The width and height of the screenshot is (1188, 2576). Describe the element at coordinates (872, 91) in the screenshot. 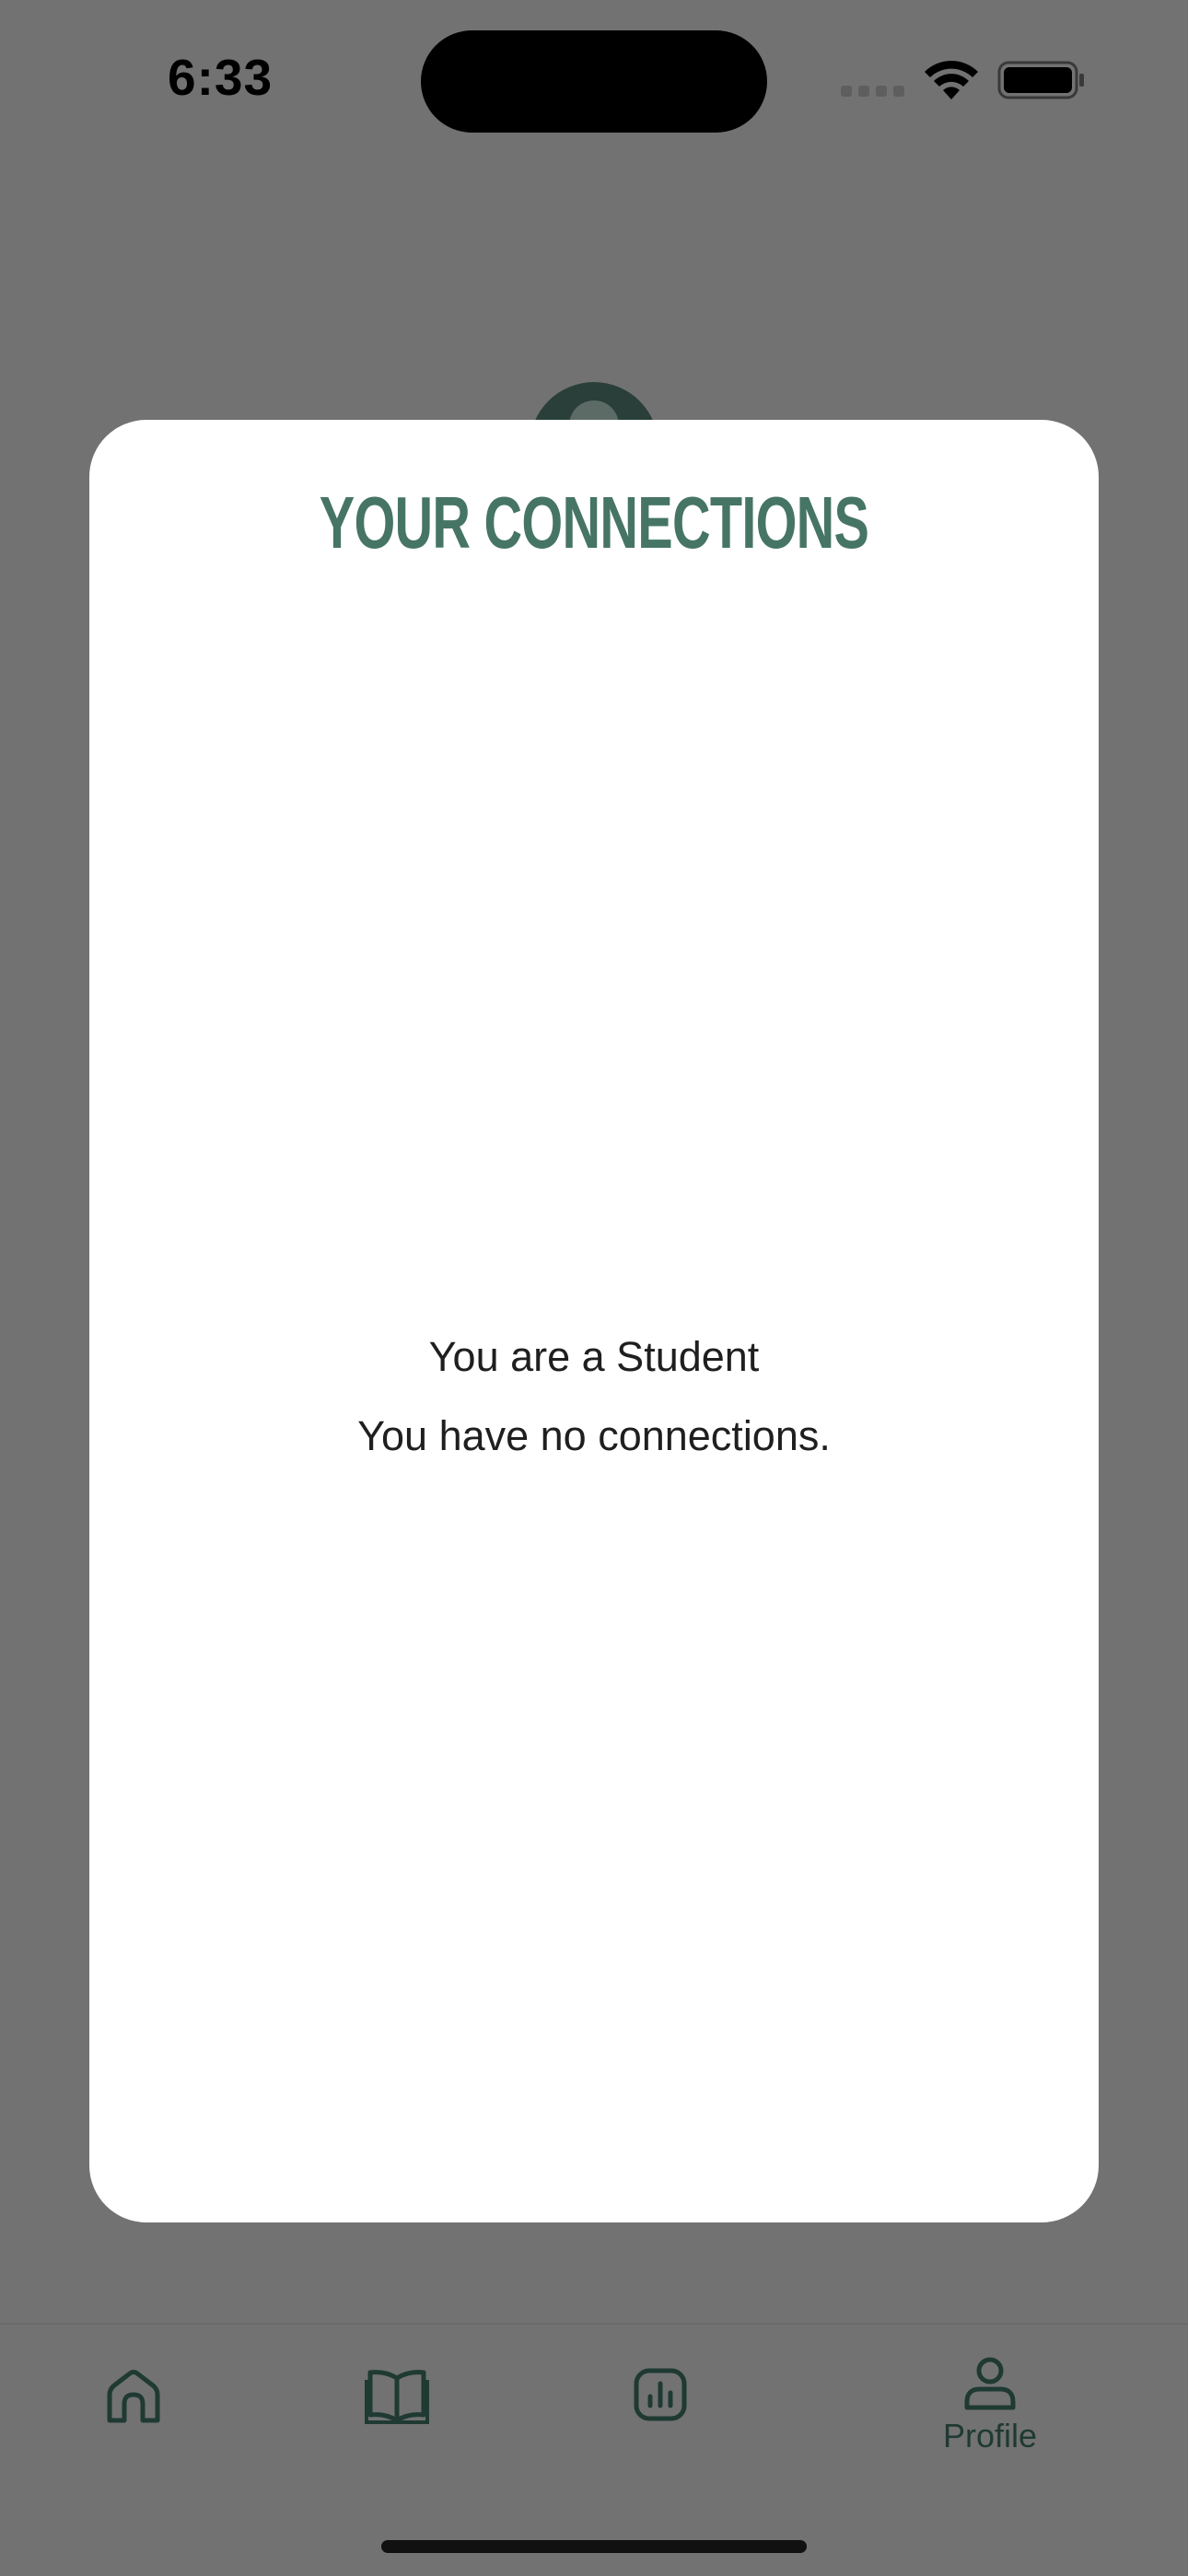

I see `cellular-signal-icon` at that location.